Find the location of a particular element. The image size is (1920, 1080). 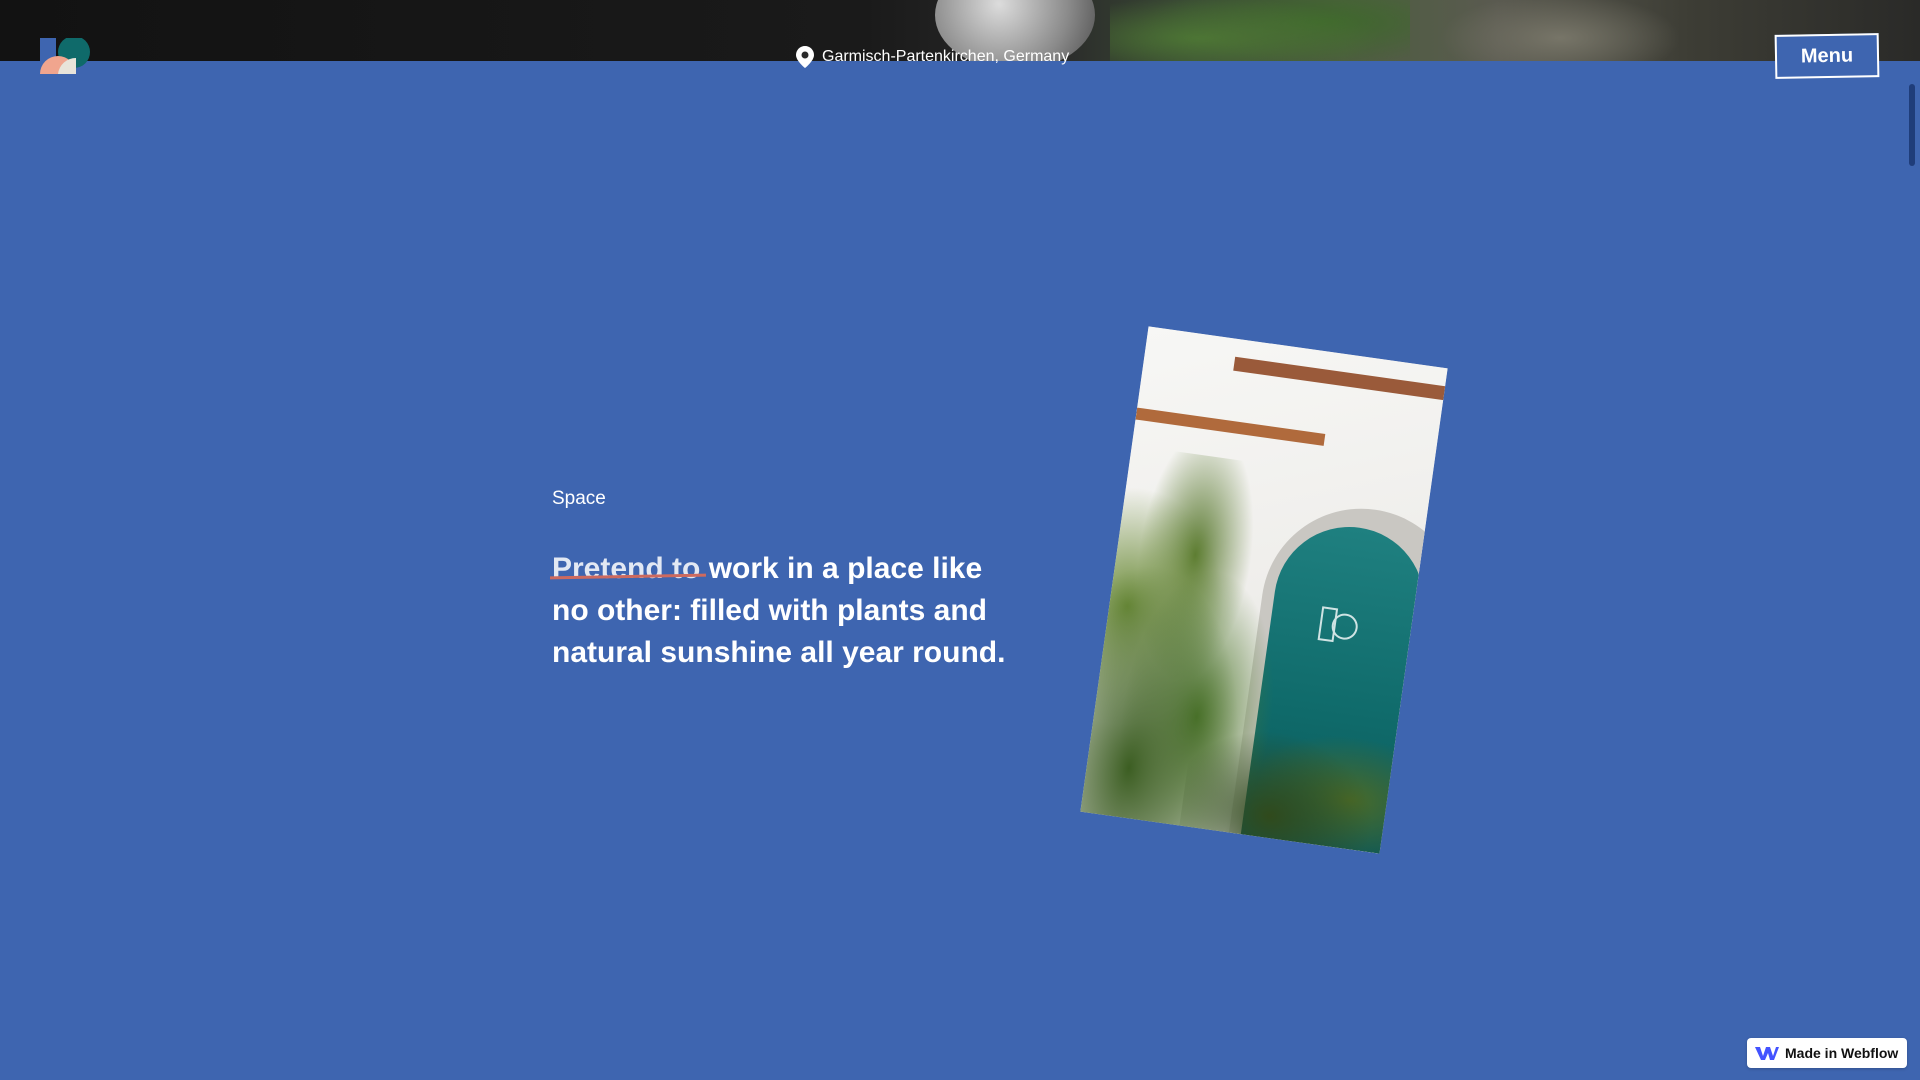

door-logo-icon is located at coordinates (1337, 624).